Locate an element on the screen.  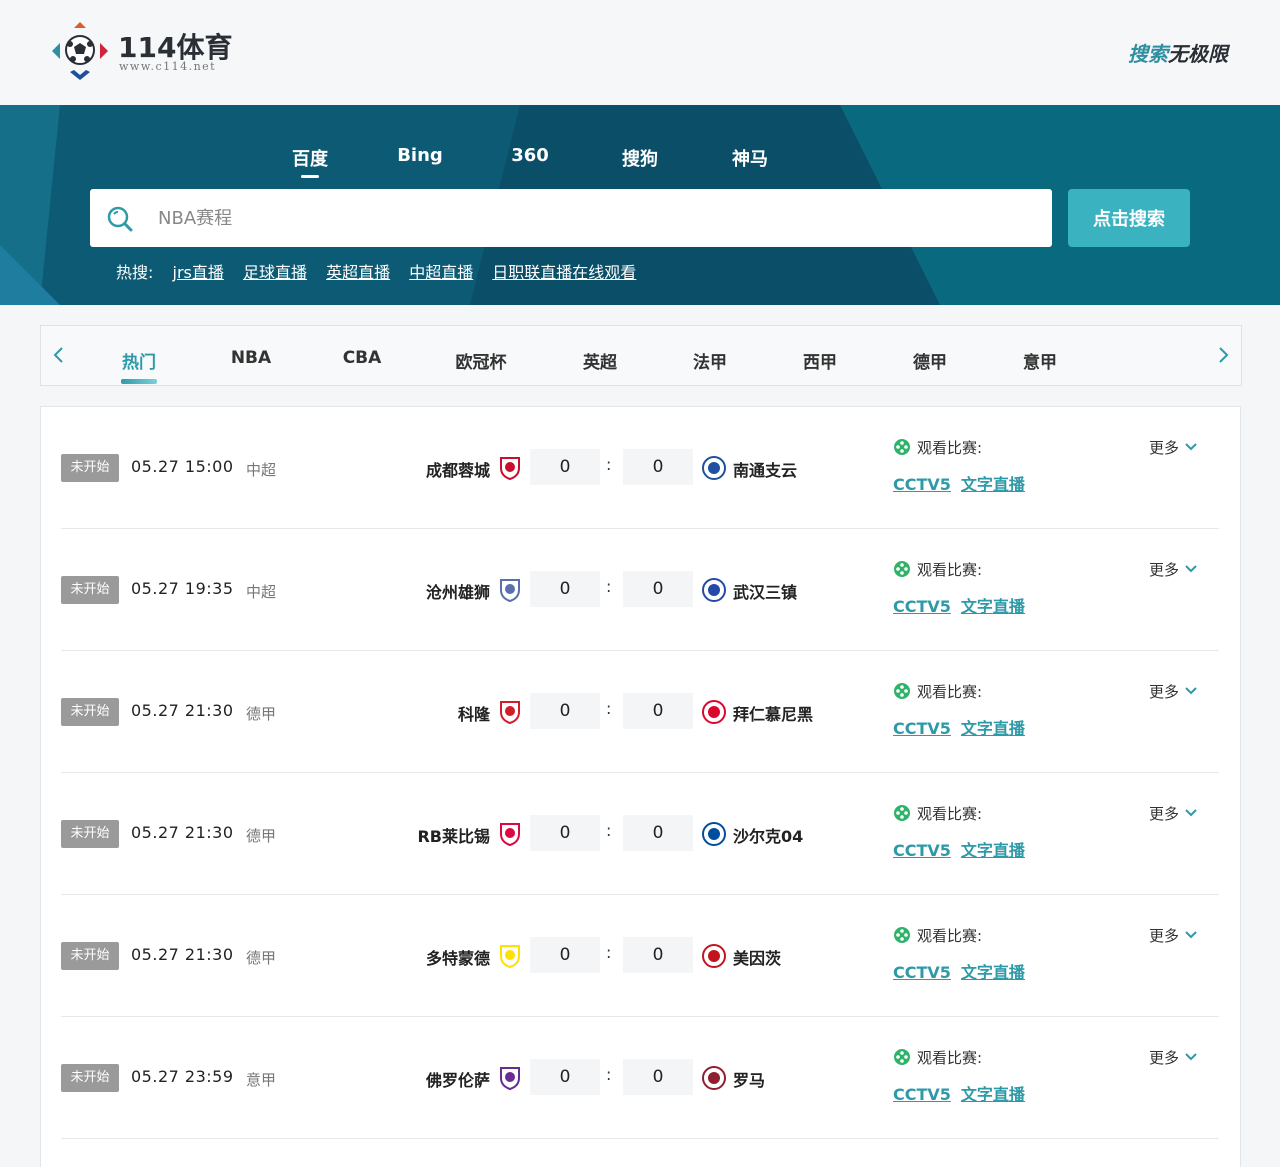
chevron-right-icon is located at coordinates (1223, 355).